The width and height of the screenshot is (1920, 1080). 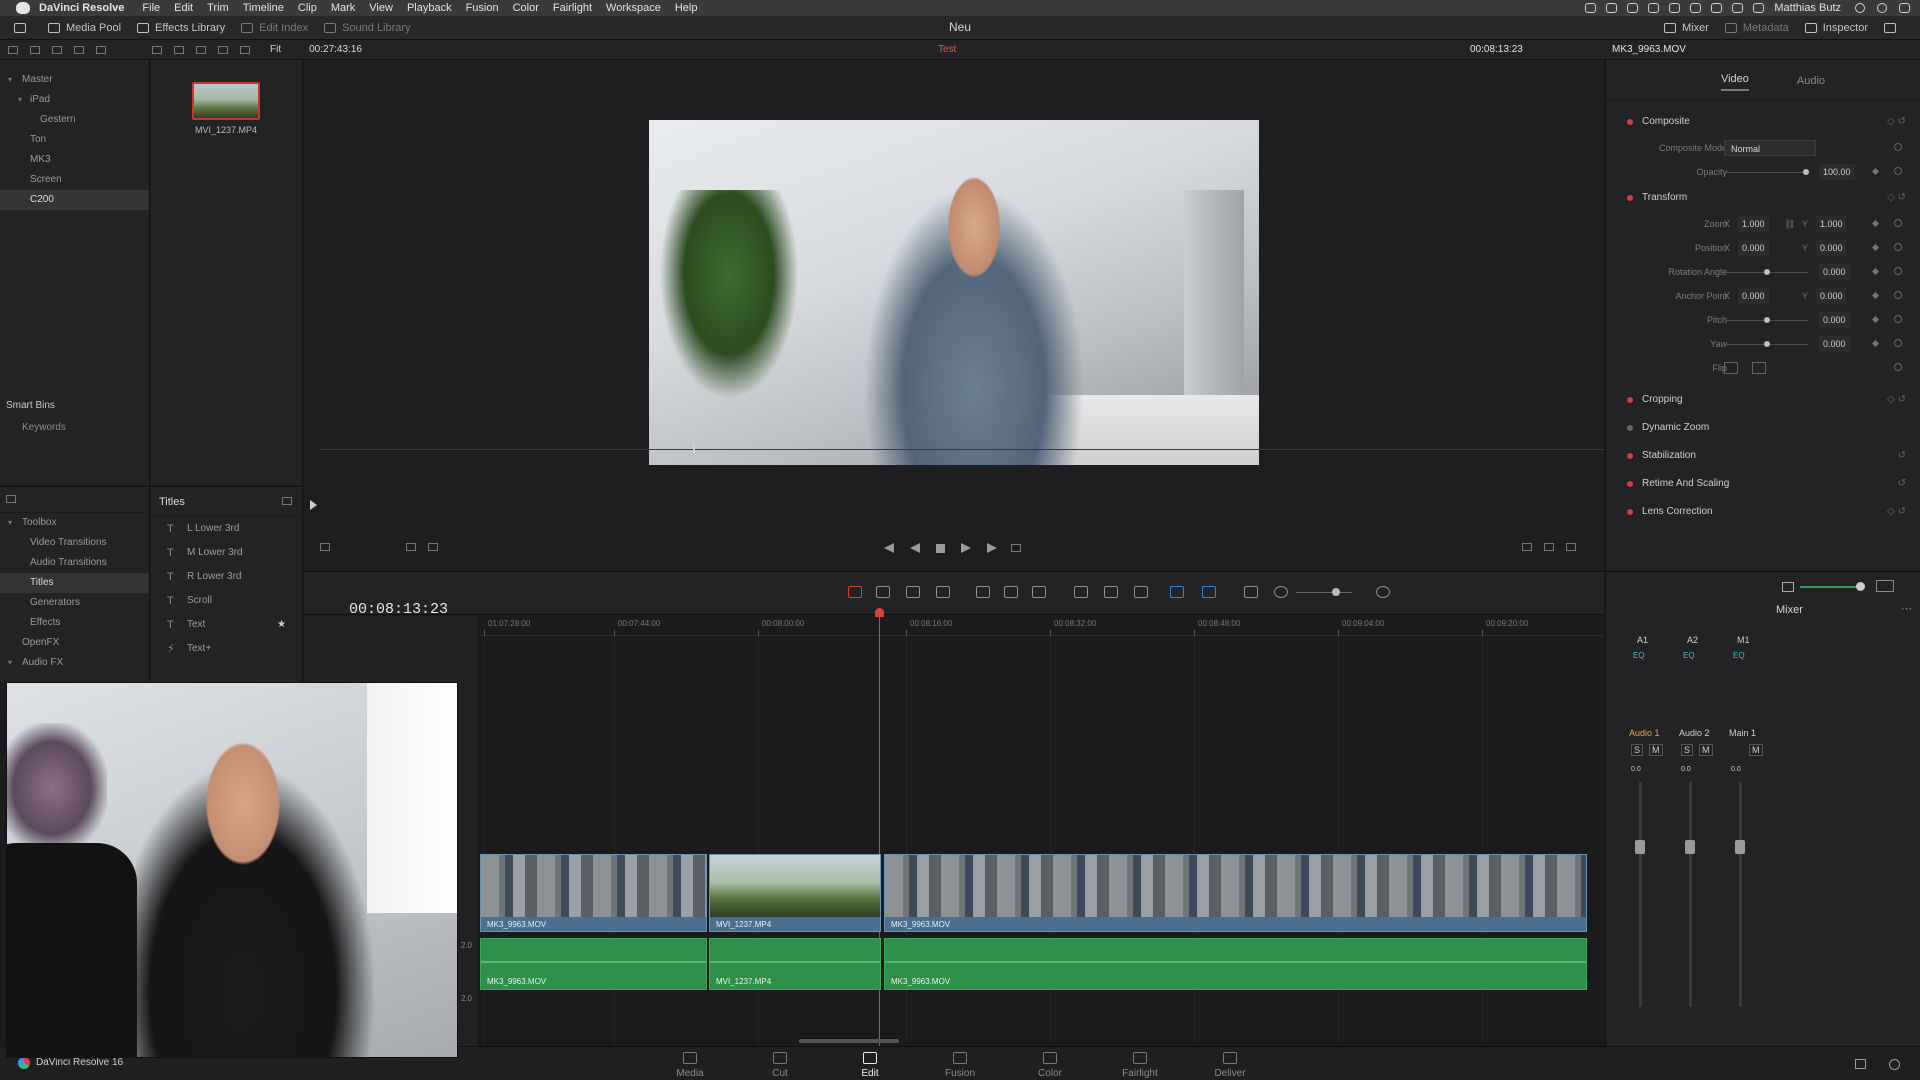 What do you see at coordinates (226, 649) in the screenshot?
I see `title-item: ⚡ Text+` at bounding box center [226, 649].